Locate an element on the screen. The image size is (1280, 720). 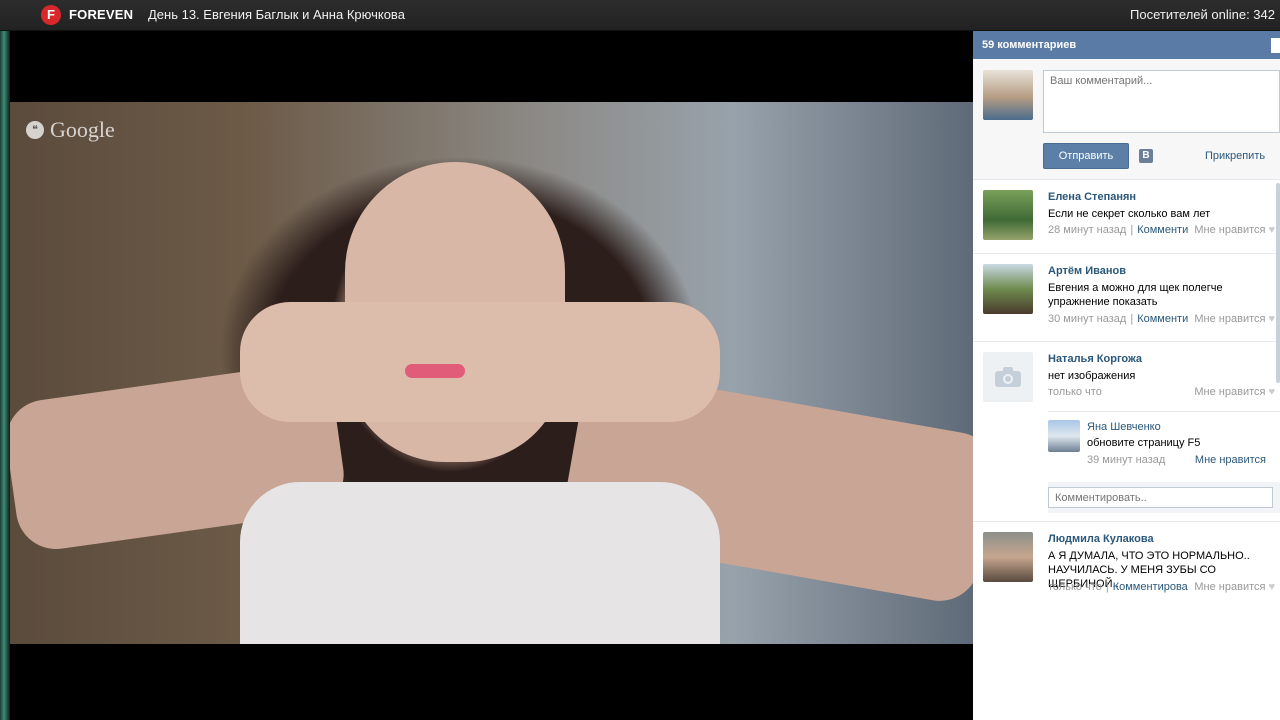
comment-author: Елена Степанян is located at coordinates (1092, 197).